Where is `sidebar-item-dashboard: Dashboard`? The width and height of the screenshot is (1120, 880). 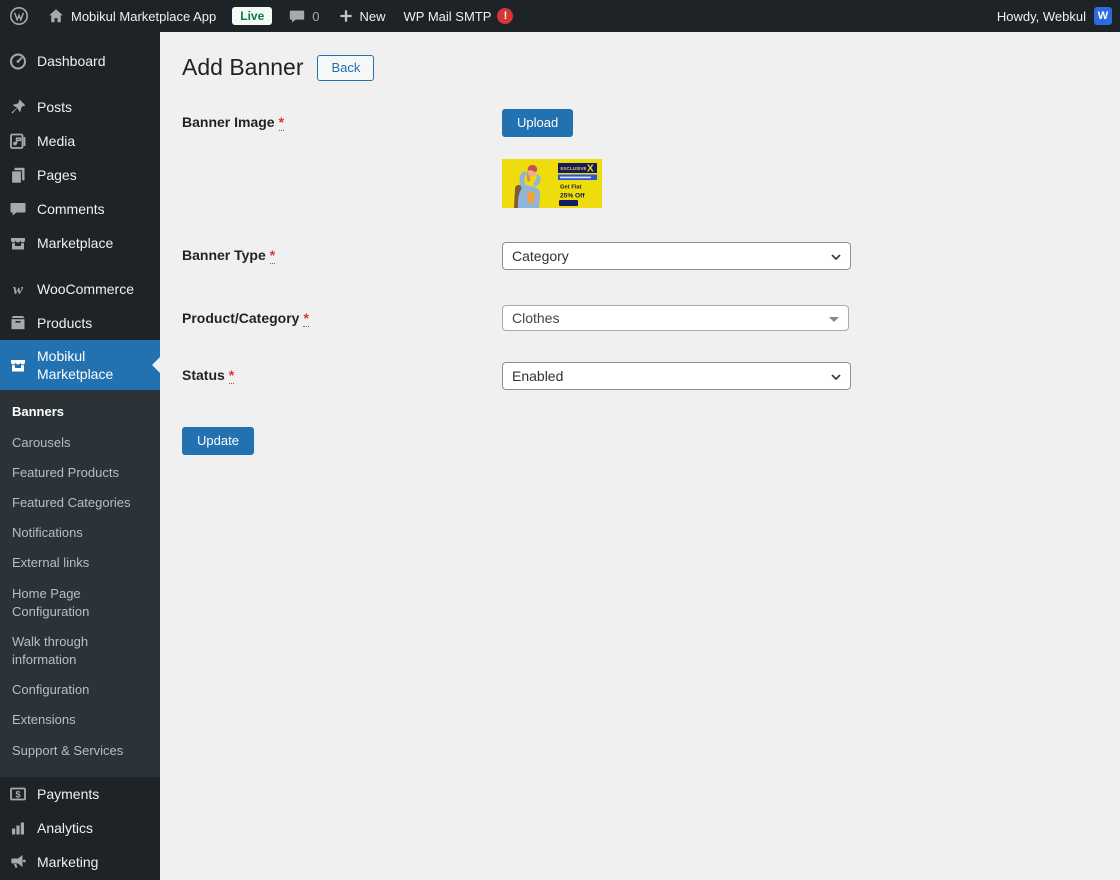
sidebar-item-dashboard: Dashboard is located at coordinates (80, 61).